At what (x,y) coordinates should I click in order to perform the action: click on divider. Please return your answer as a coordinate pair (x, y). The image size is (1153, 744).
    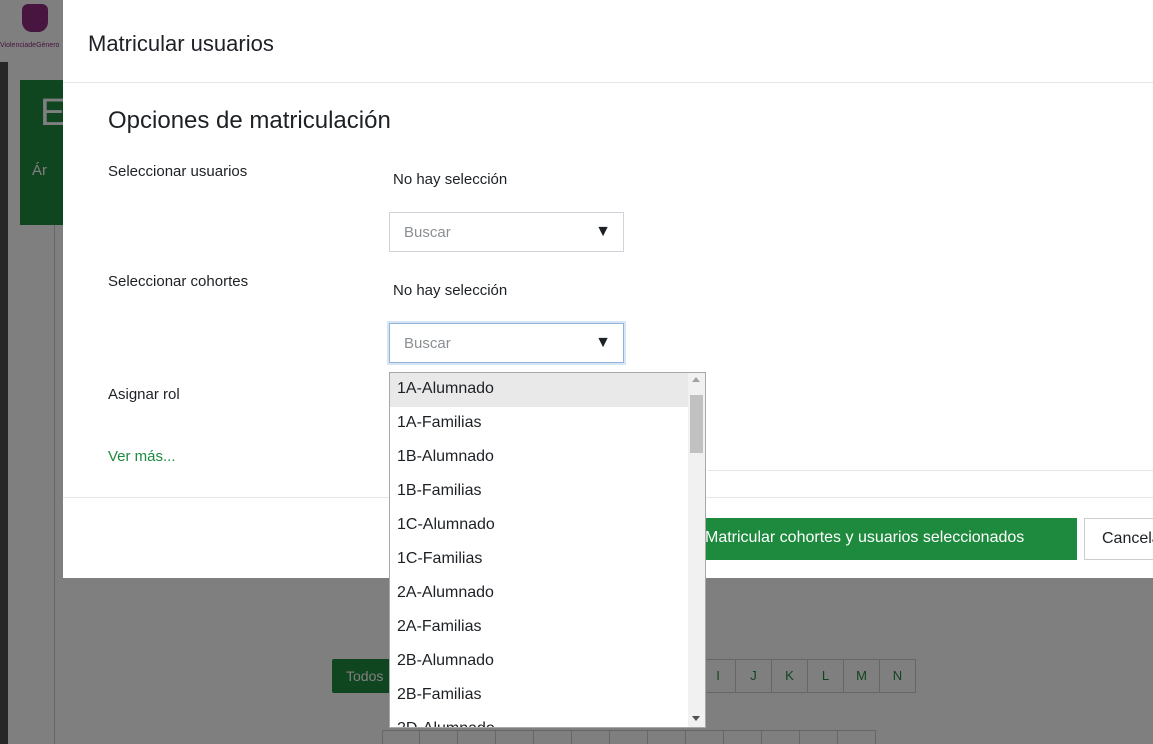
    Looking at the image, I should click on (930, 470).